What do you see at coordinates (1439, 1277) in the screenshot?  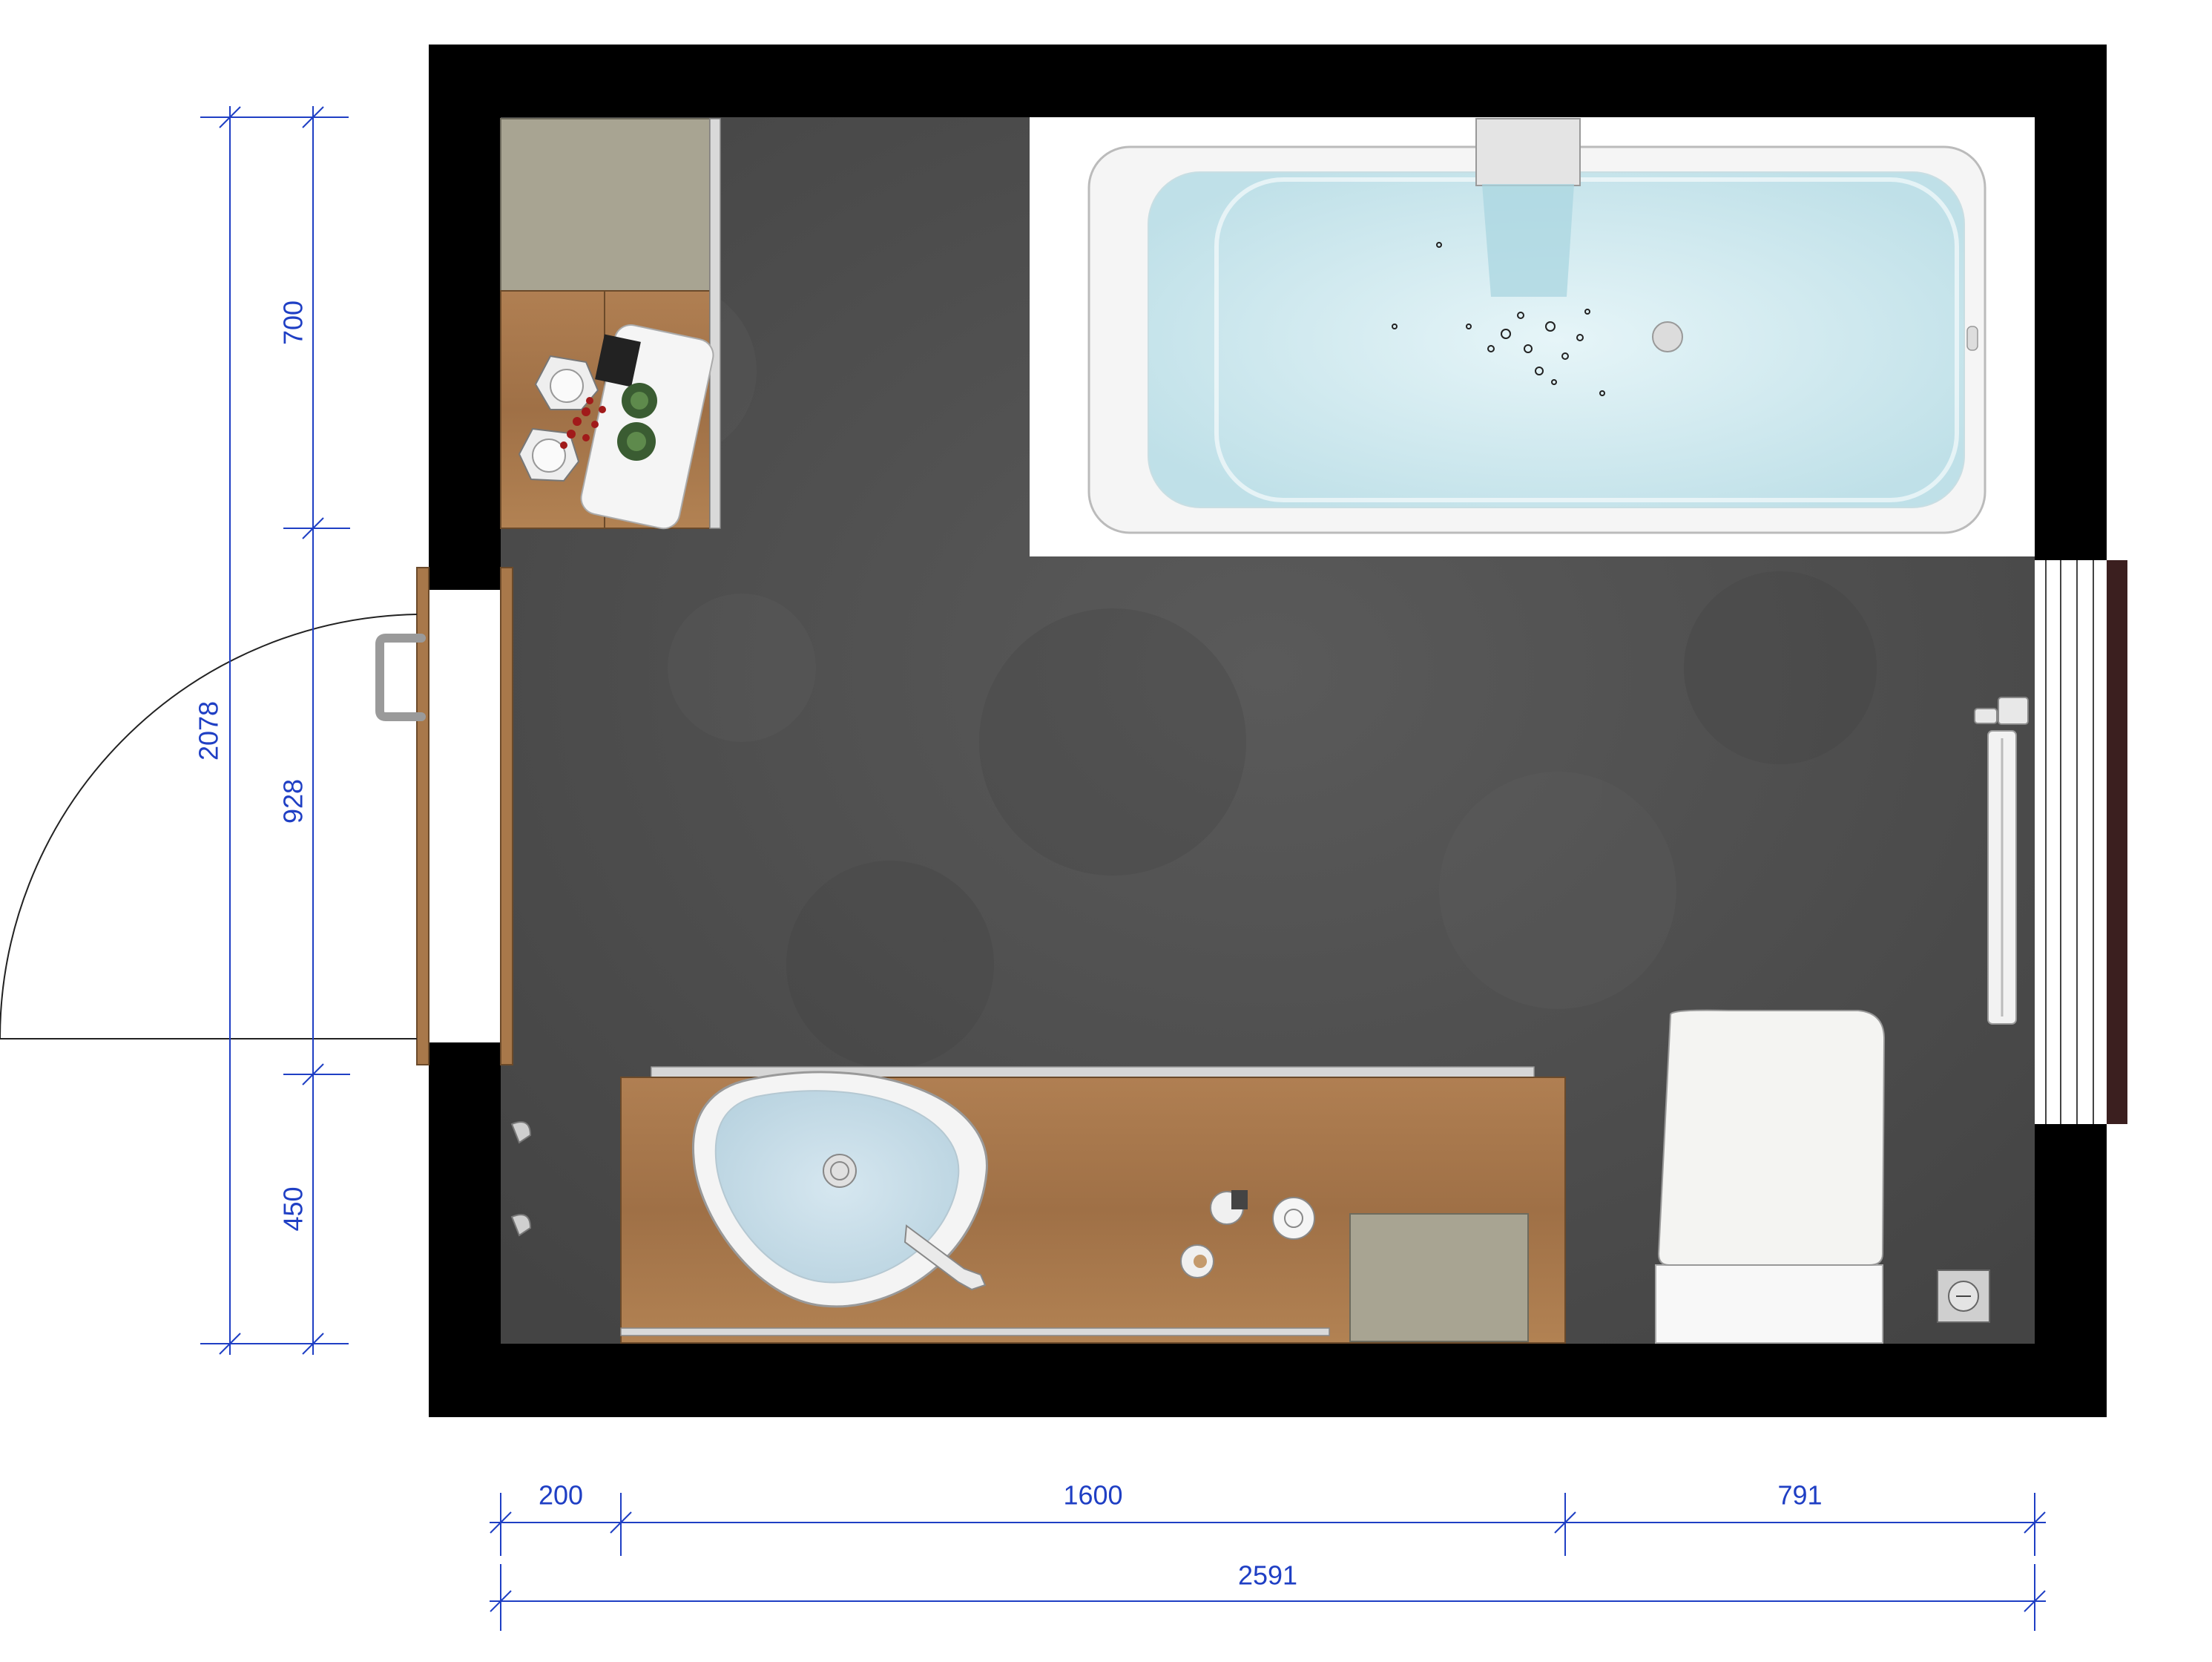 I see `vanity-drawer` at bounding box center [1439, 1277].